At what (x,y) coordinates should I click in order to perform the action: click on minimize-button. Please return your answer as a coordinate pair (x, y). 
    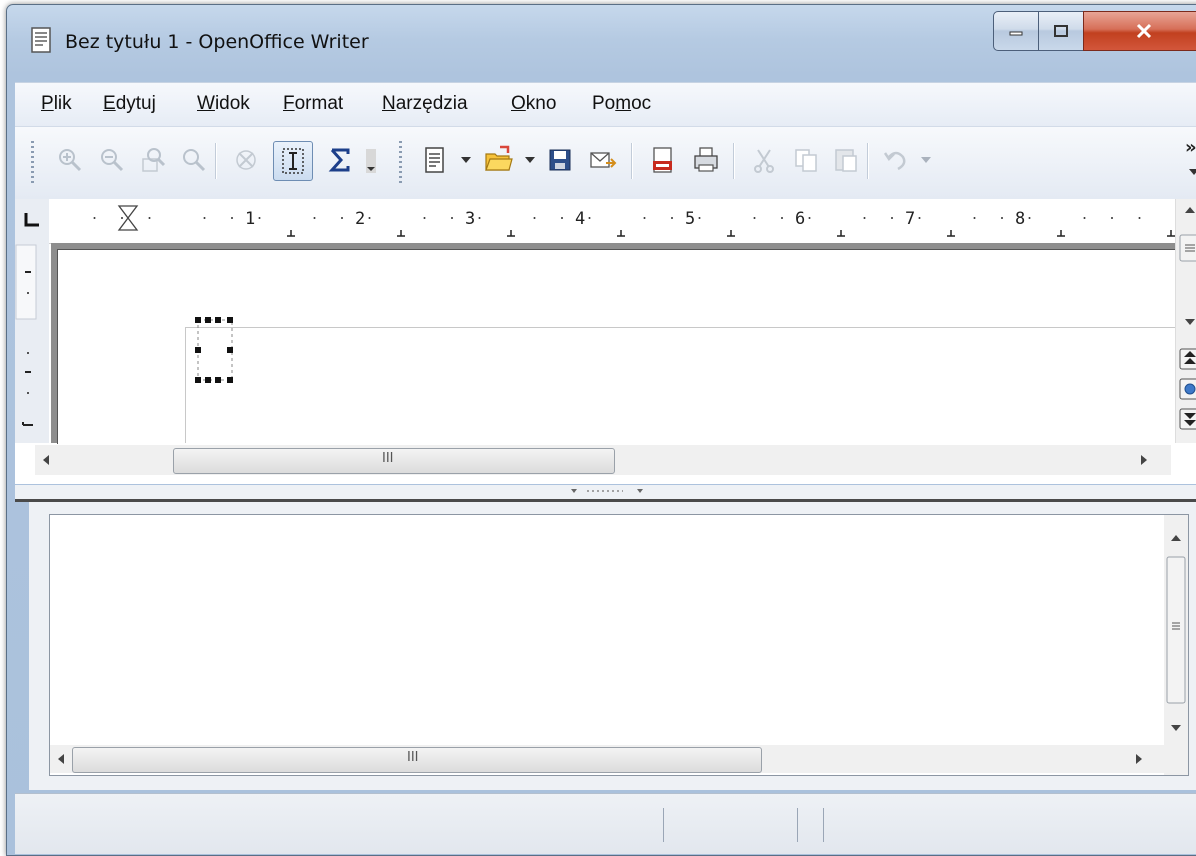
    Looking at the image, I should click on (1016, 31).